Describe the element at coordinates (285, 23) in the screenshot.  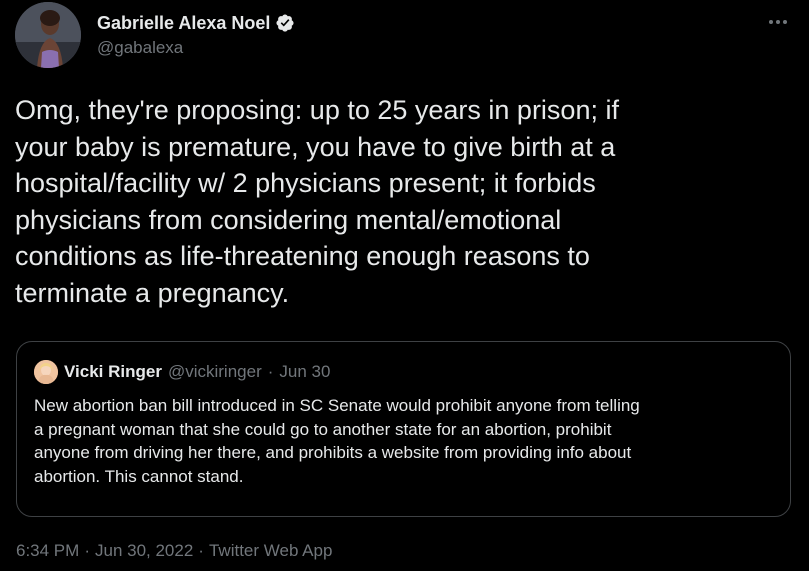
I see `verified-badge-icon` at that location.